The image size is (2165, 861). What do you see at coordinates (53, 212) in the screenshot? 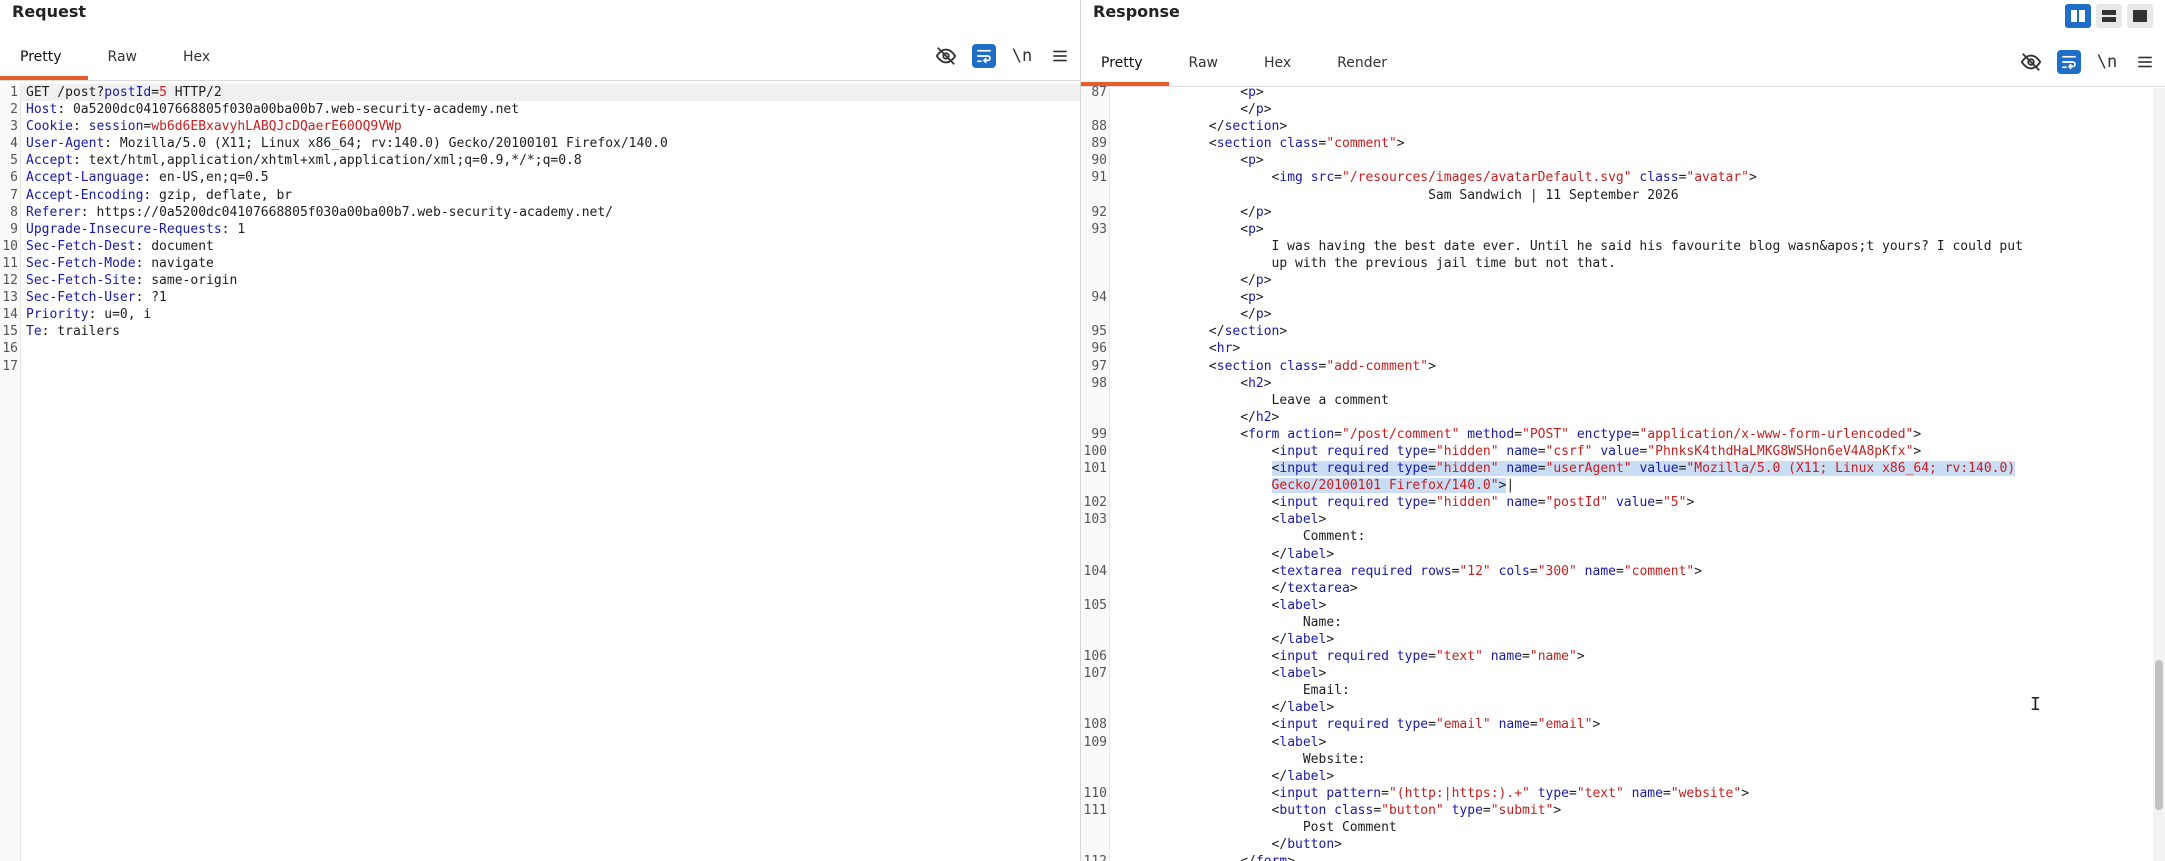
I see `request-token: Referer` at bounding box center [53, 212].